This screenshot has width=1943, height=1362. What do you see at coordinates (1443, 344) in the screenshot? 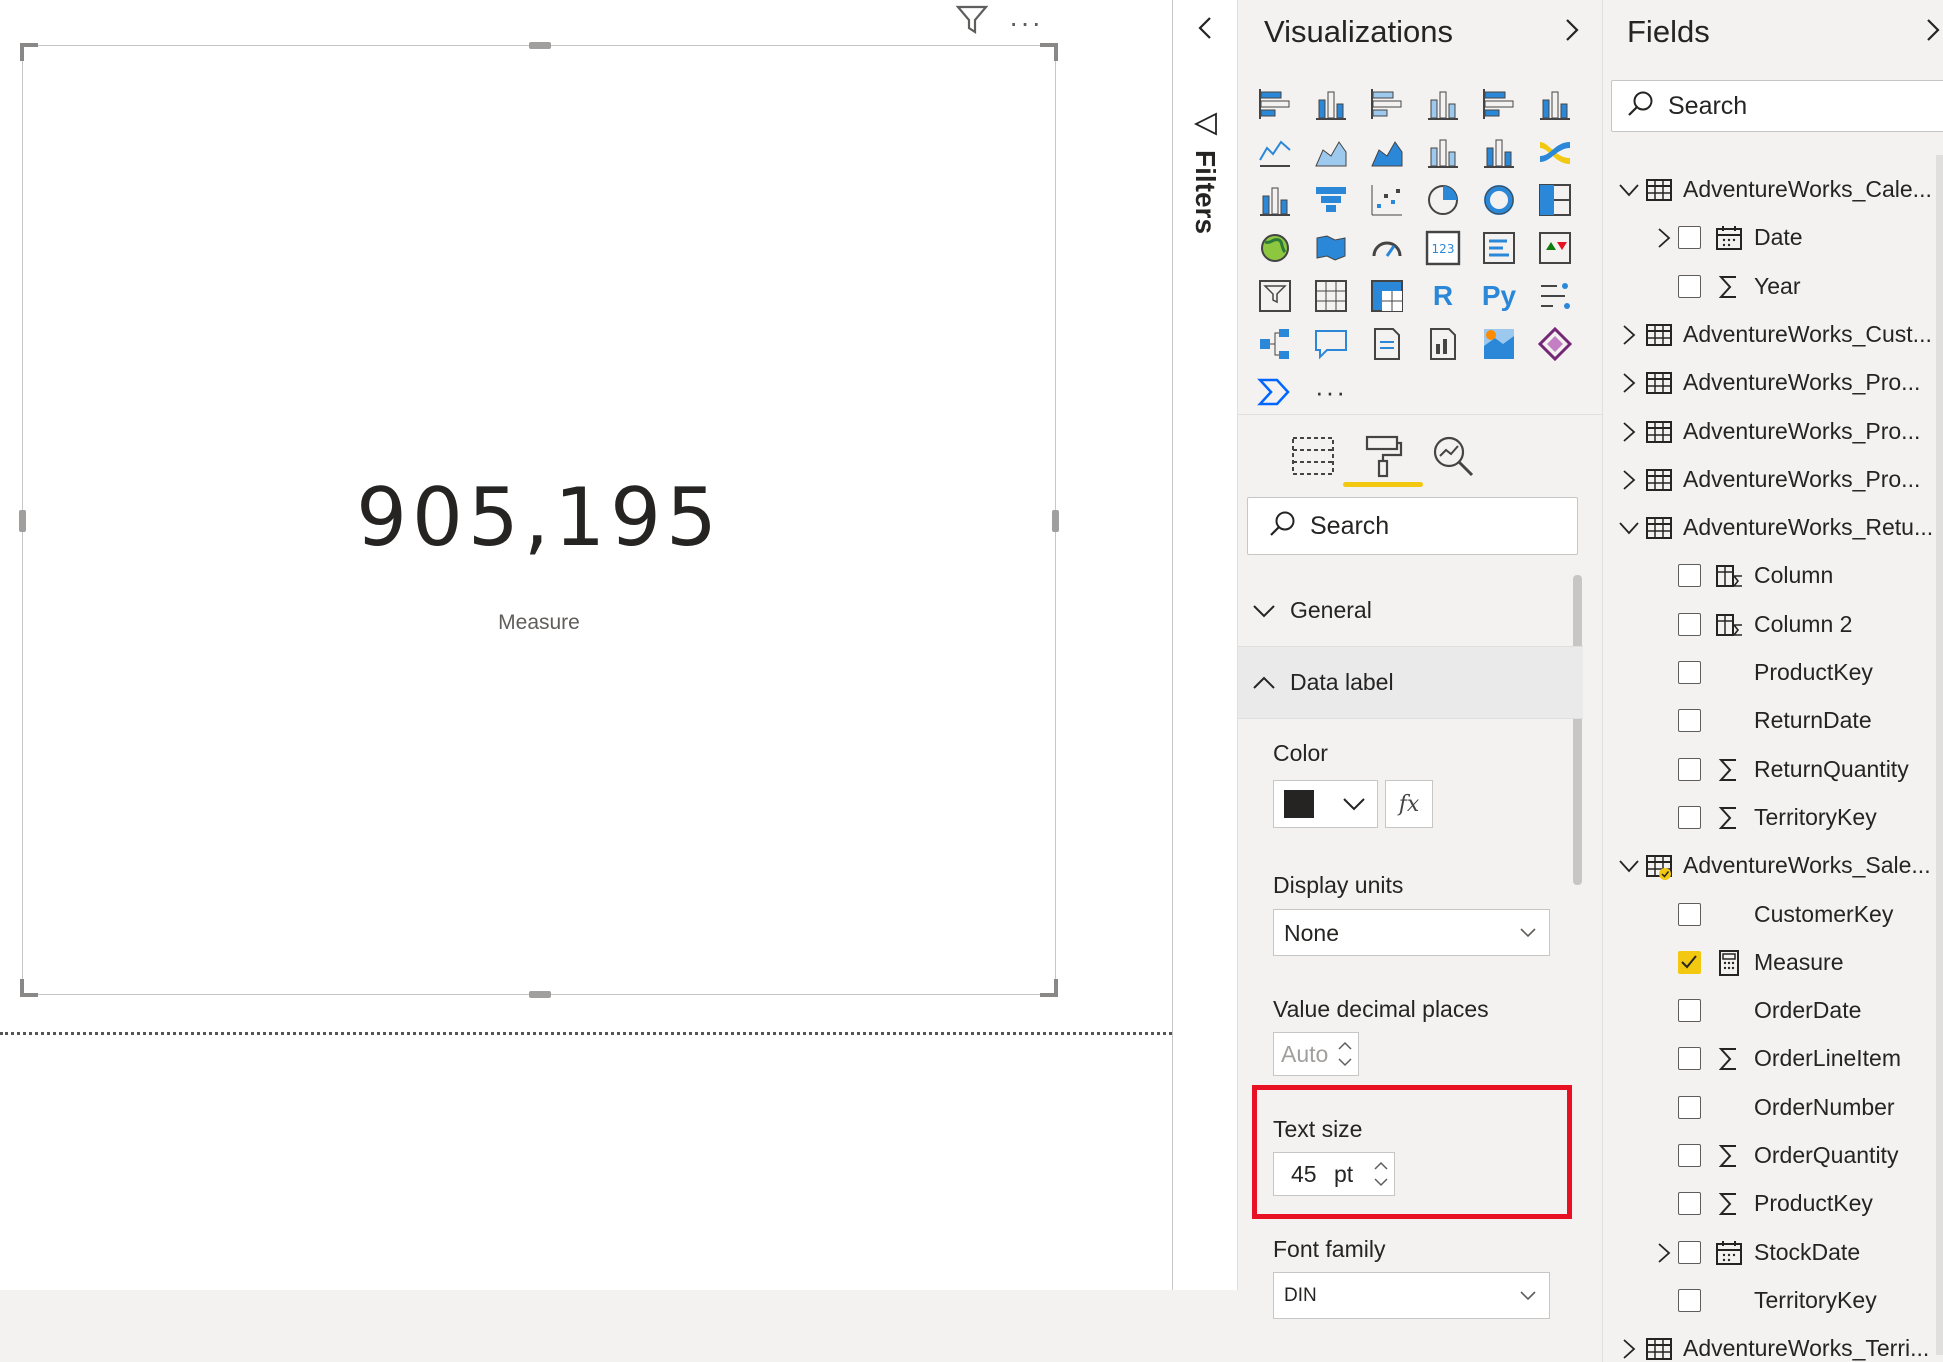
I see `paginated-report-icon` at bounding box center [1443, 344].